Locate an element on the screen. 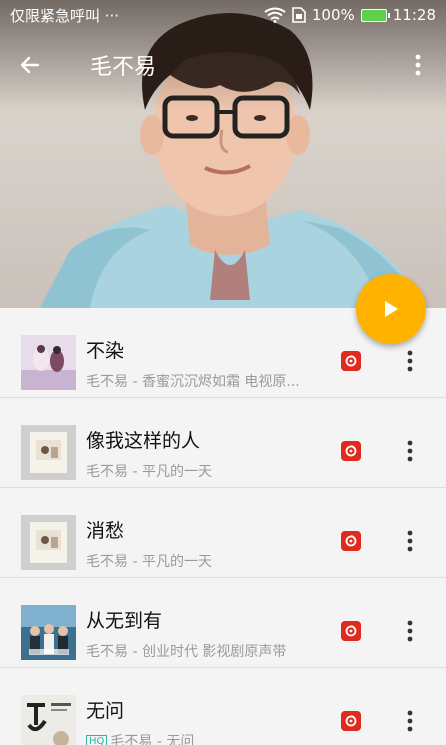  arrow-left-icon is located at coordinates (30, 65).